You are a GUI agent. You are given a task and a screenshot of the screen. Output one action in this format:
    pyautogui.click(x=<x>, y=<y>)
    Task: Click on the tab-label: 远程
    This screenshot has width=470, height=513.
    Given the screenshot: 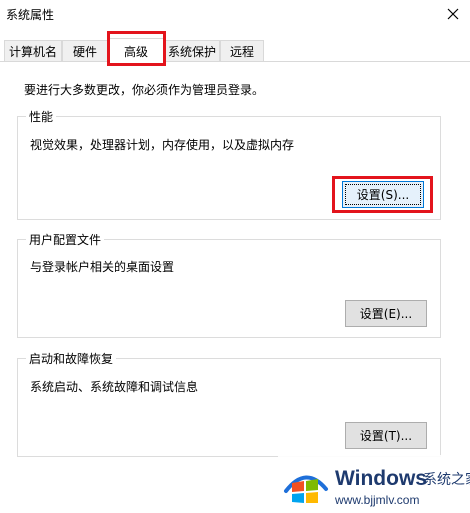 What is the action you would take?
    pyautogui.click(x=241, y=52)
    